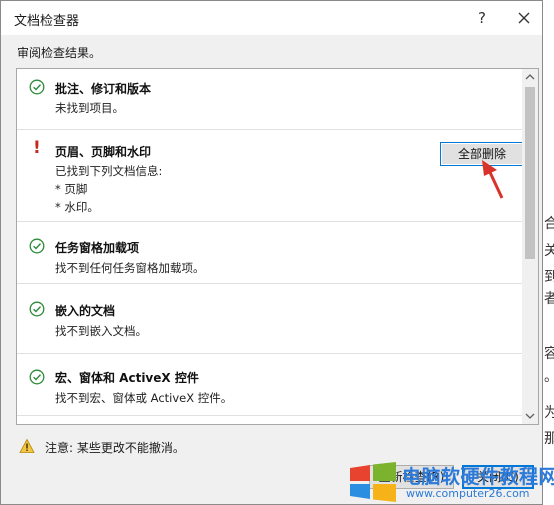 The width and height of the screenshot is (554, 505). I want to click on section-title: 批注、修订和版本, so click(103, 89).